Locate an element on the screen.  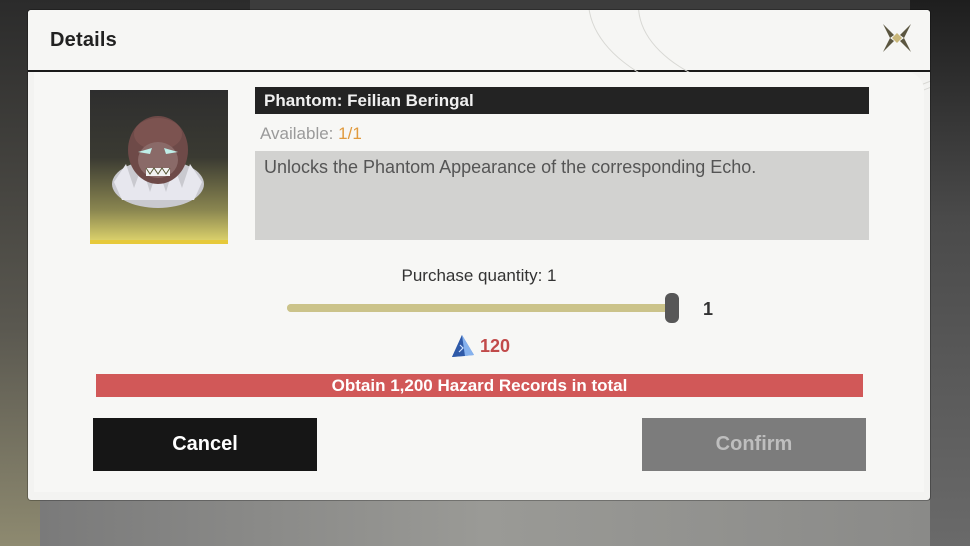
item-name: Phantom: Feilian Beringal is located at coordinates (562, 100).